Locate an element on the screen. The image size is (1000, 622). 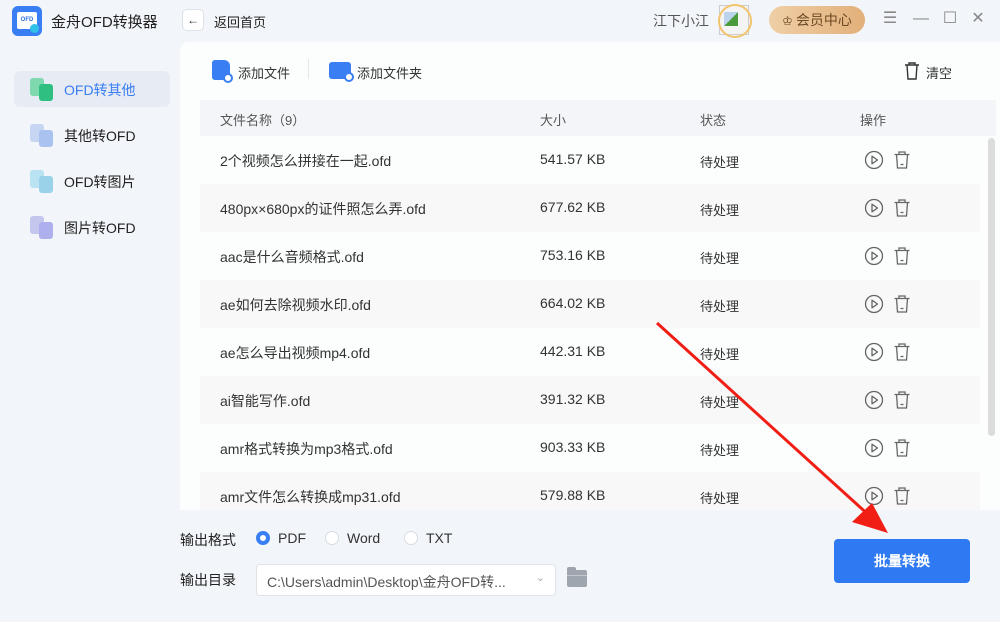
table-row: aac是什么音频格式.ofd 753.16 KB 待处理 is located at coordinates (590, 256).